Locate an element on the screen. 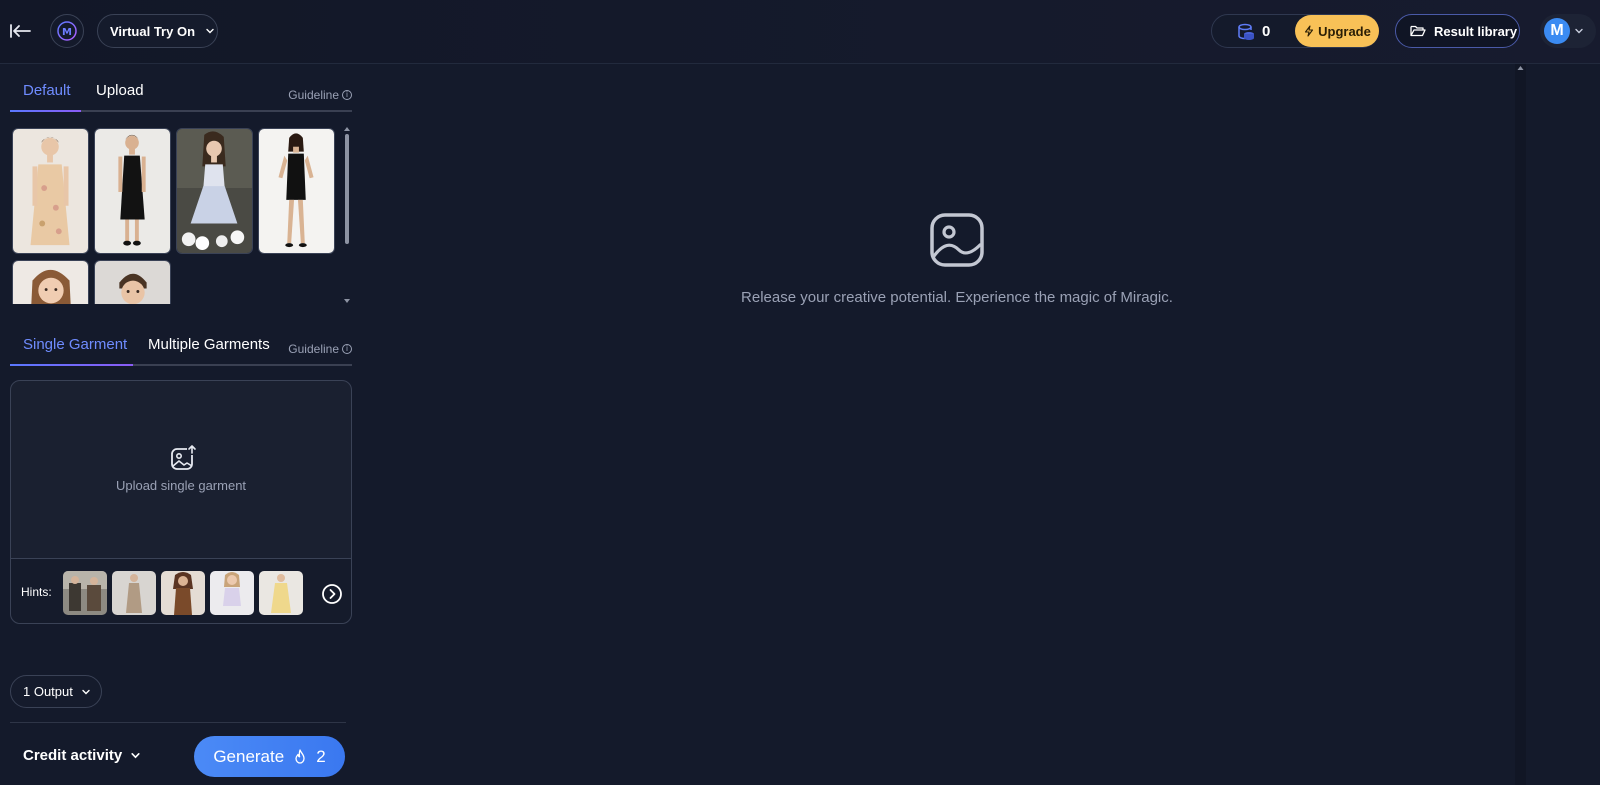 This screenshot has width=1600, height=785. generate-cost: 2 is located at coordinates (321, 756).